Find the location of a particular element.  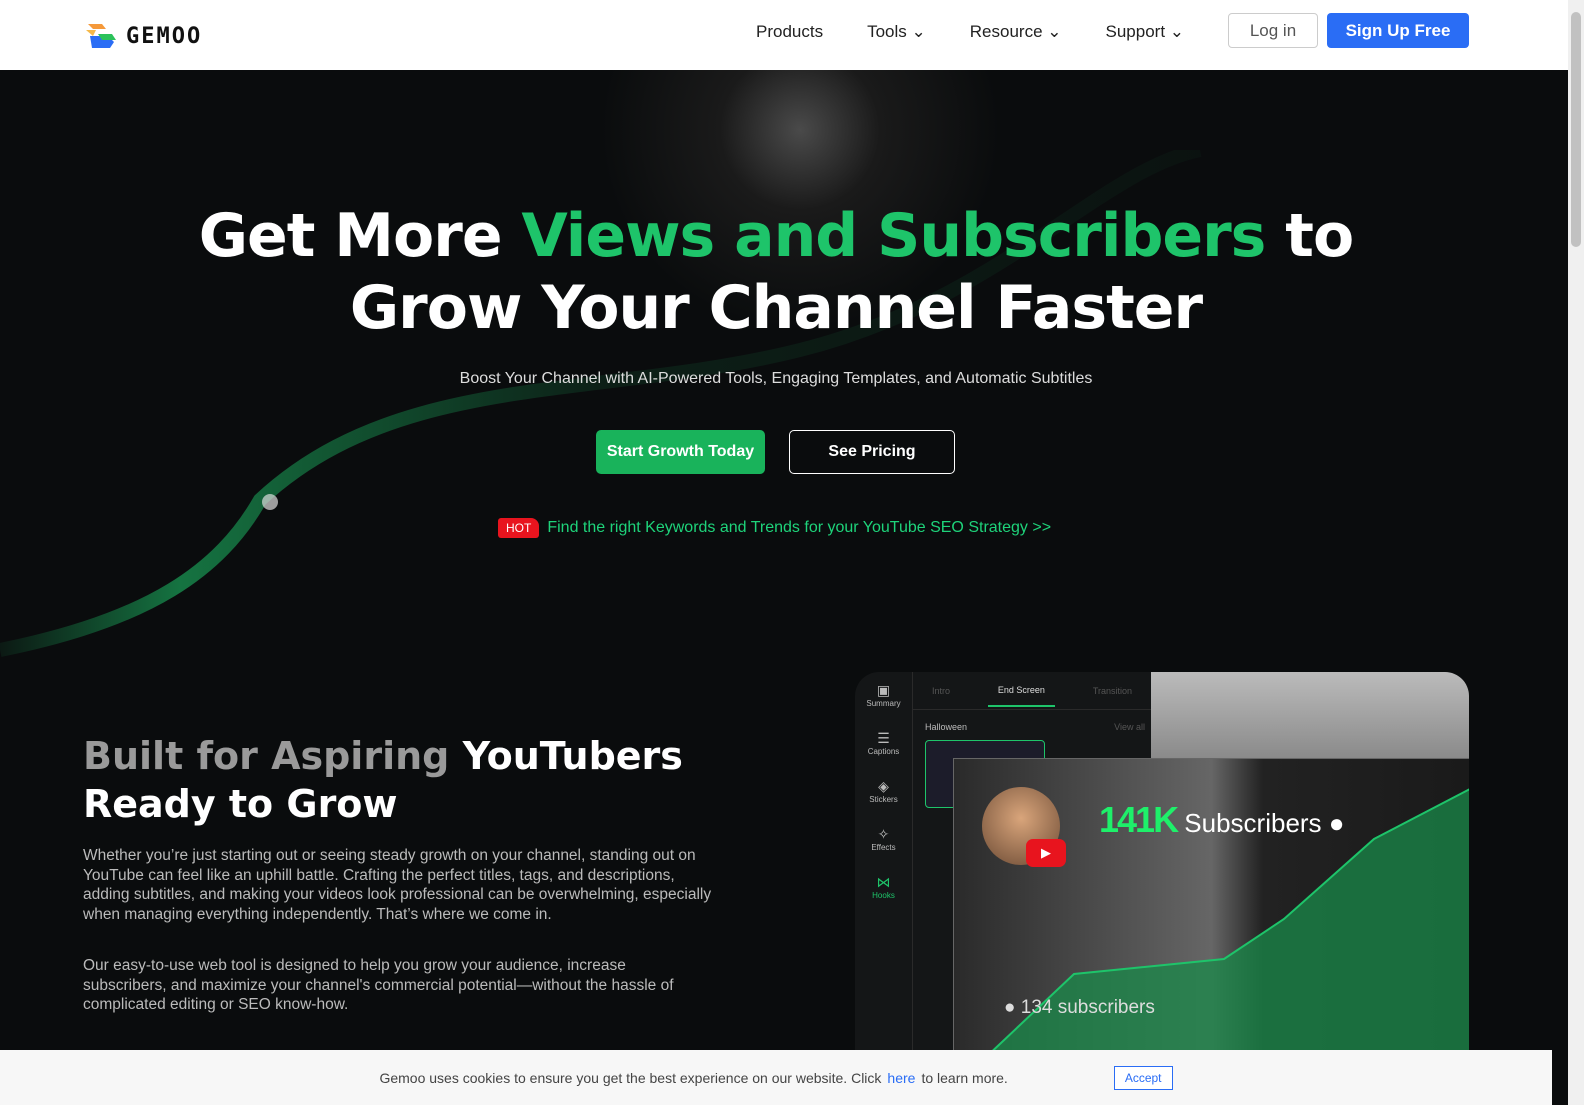

youtube-play-icon: ▶ is located at coordinates (1046, 853).